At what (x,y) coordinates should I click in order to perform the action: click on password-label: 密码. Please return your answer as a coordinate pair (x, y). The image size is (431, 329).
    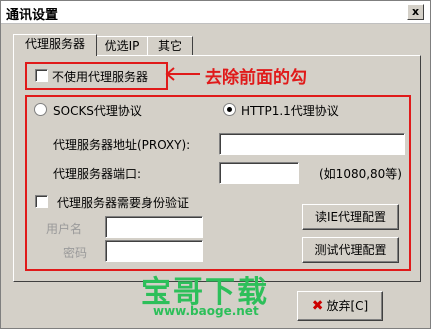
    Looking at the image, I should click on (75, 253).